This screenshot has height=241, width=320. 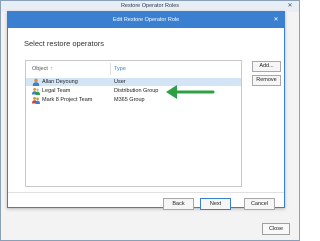 I want to click on table-row: Legal Team Distribution Group, so click(x=133, y=91).